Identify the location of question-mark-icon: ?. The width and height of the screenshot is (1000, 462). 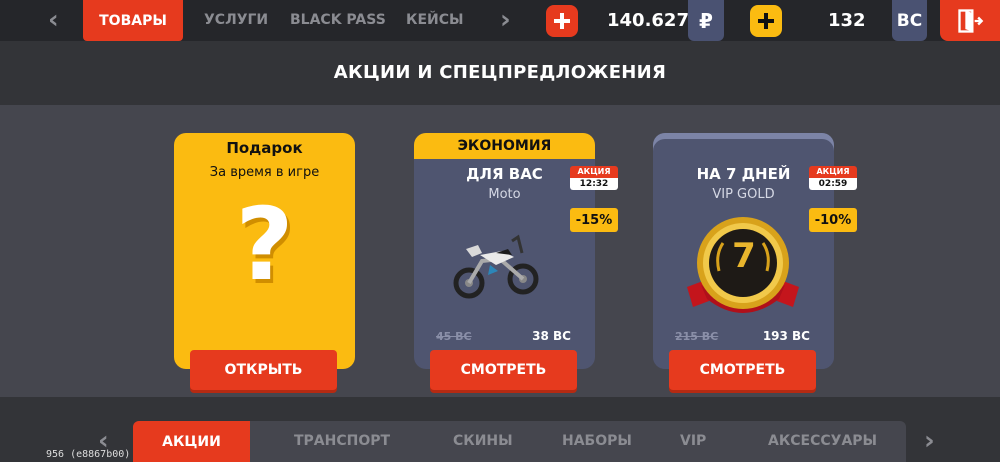
(264, 244).